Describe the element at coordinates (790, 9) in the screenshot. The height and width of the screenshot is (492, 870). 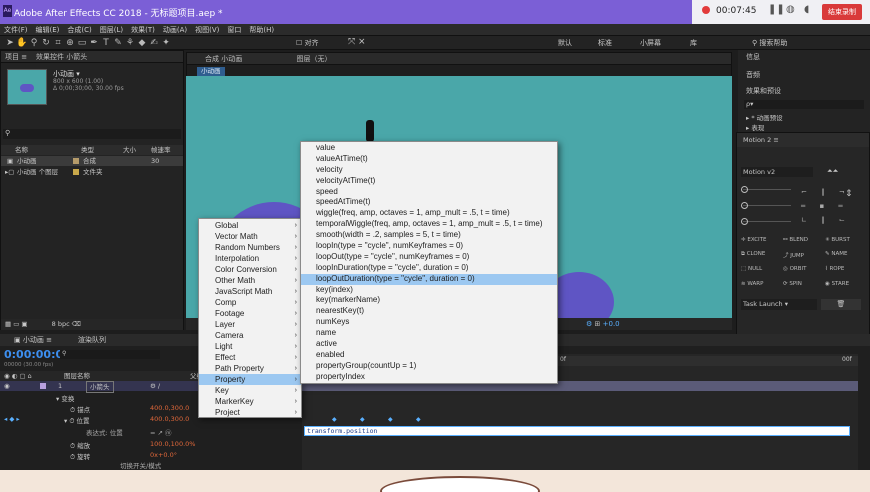
I see `mic-icon: ◍` at that location.